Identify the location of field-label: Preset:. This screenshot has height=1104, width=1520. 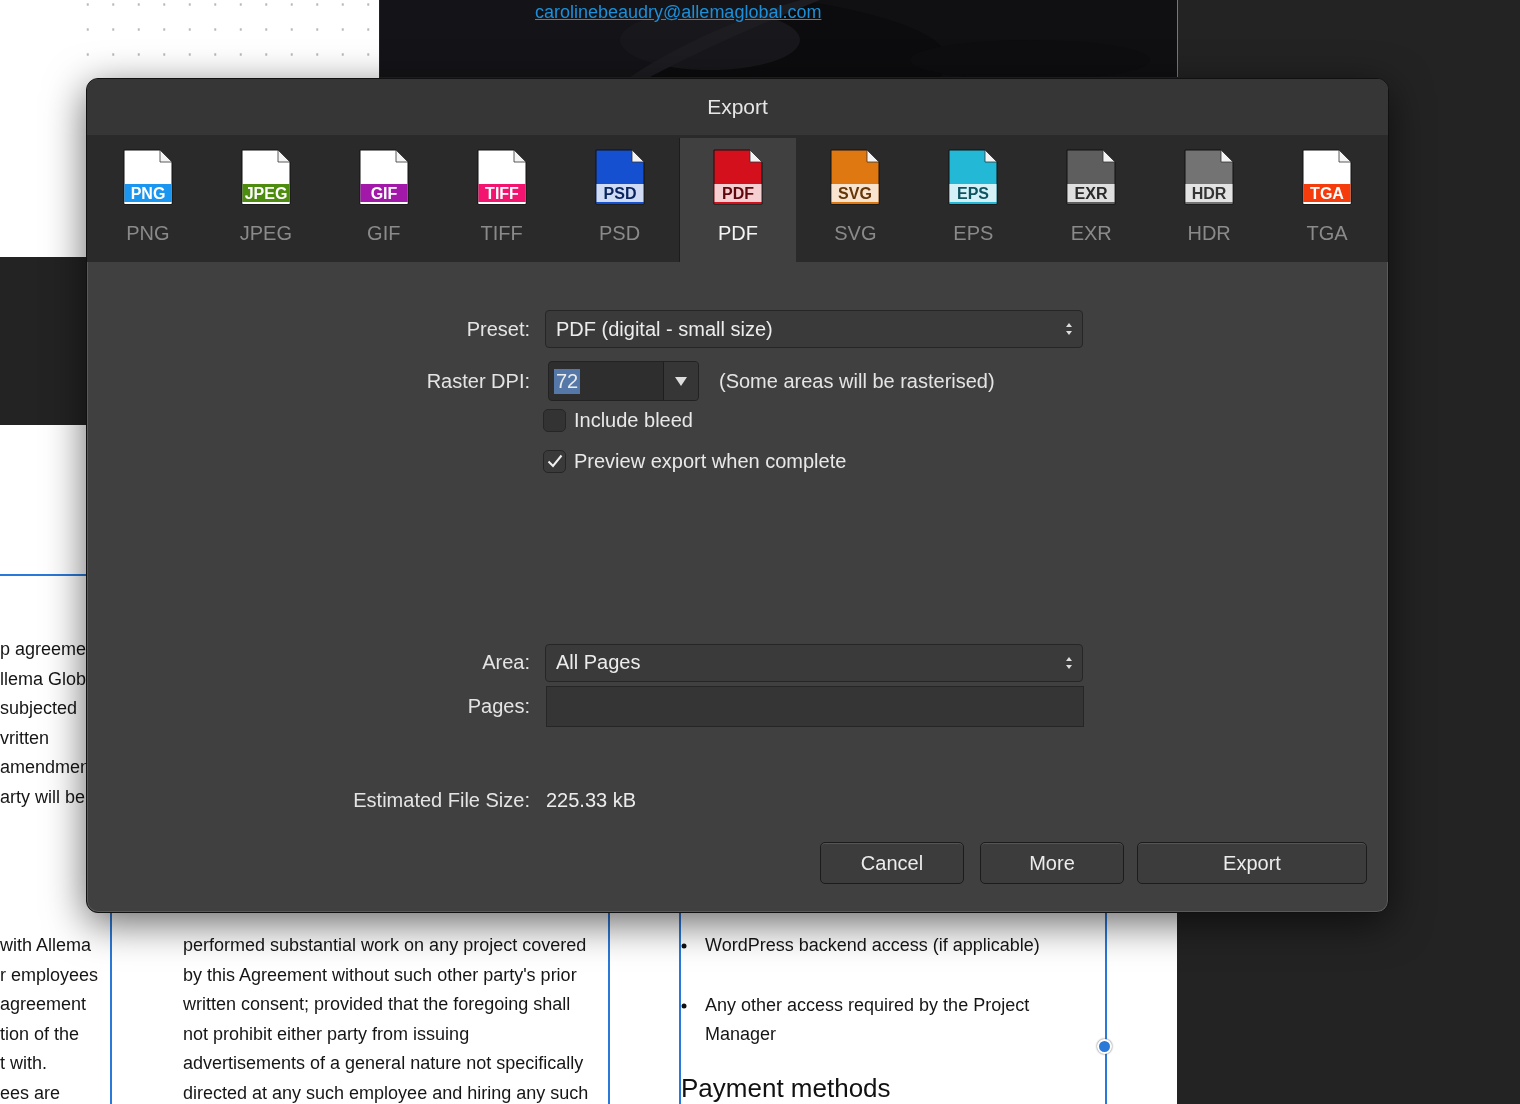
(498, 329).